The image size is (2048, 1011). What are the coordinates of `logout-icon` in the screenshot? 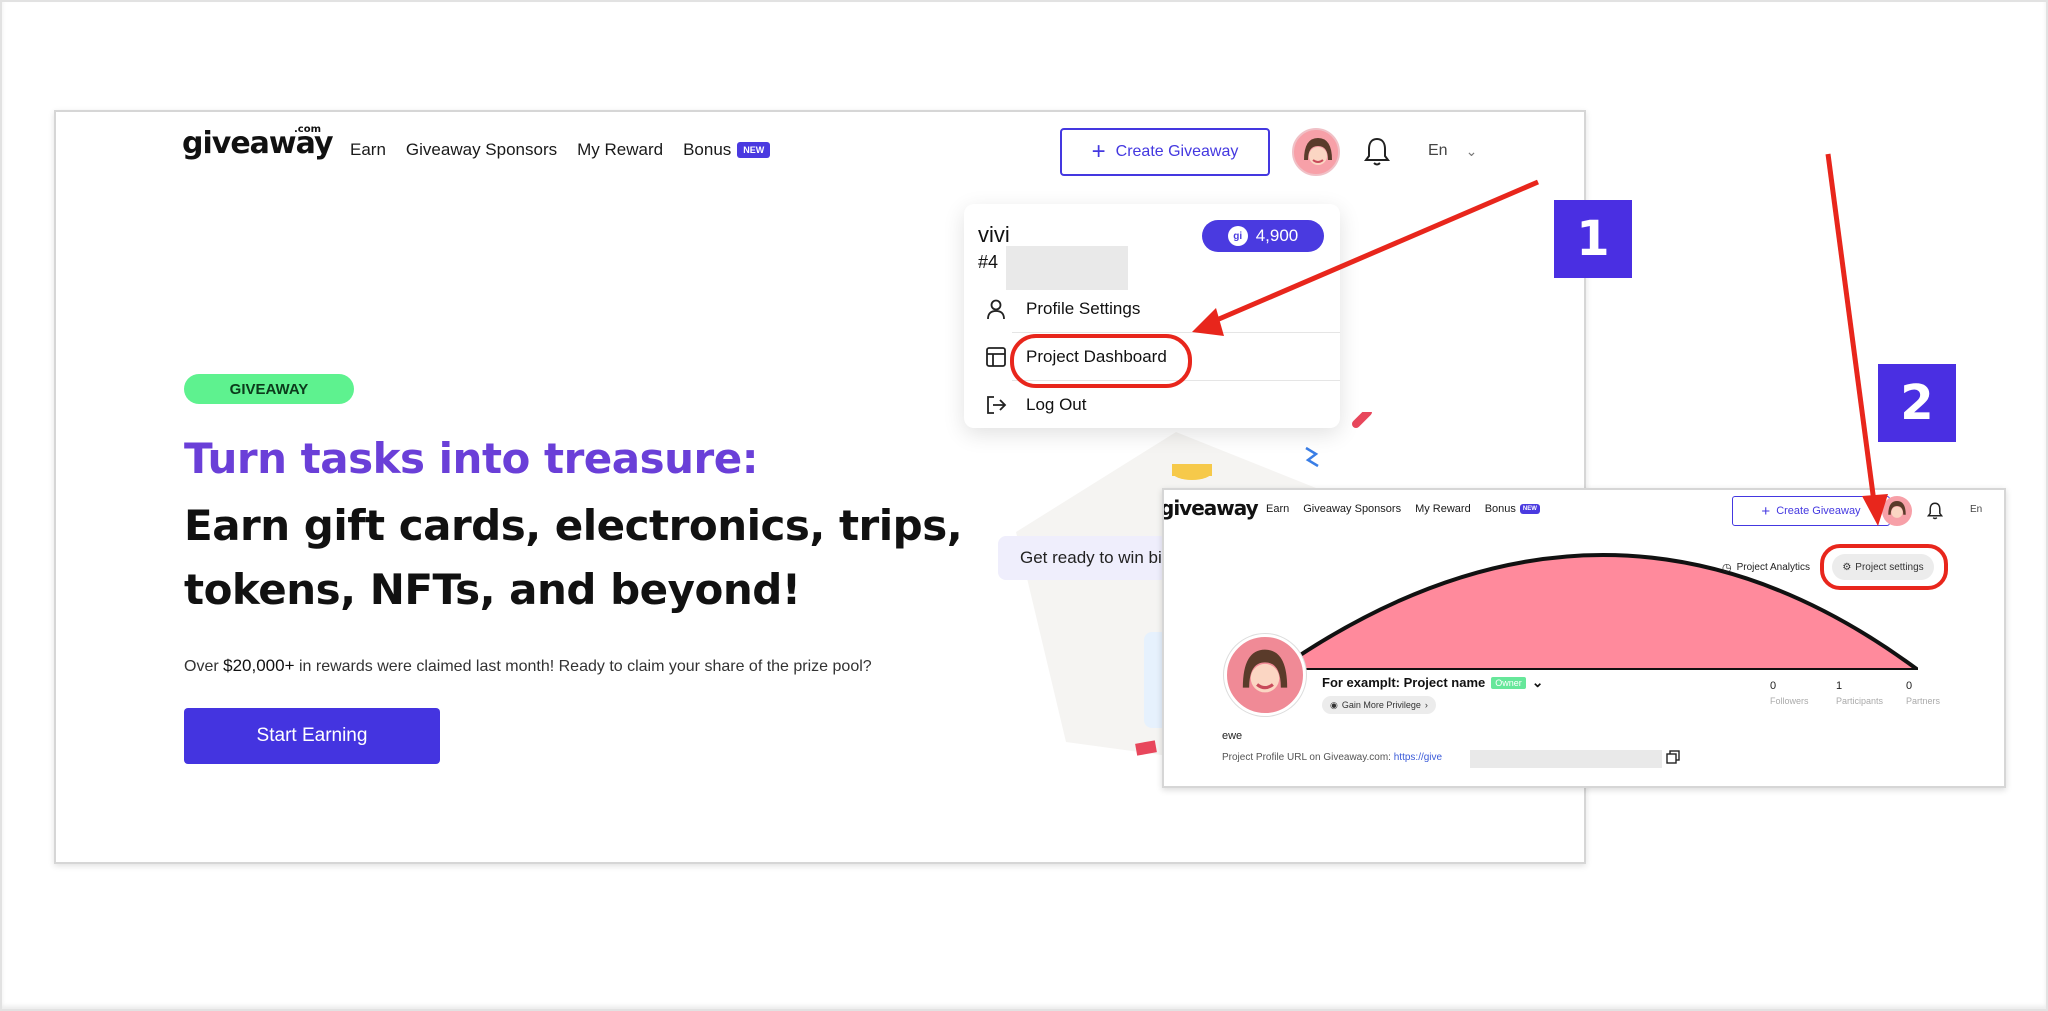 It's located at (996, 405).